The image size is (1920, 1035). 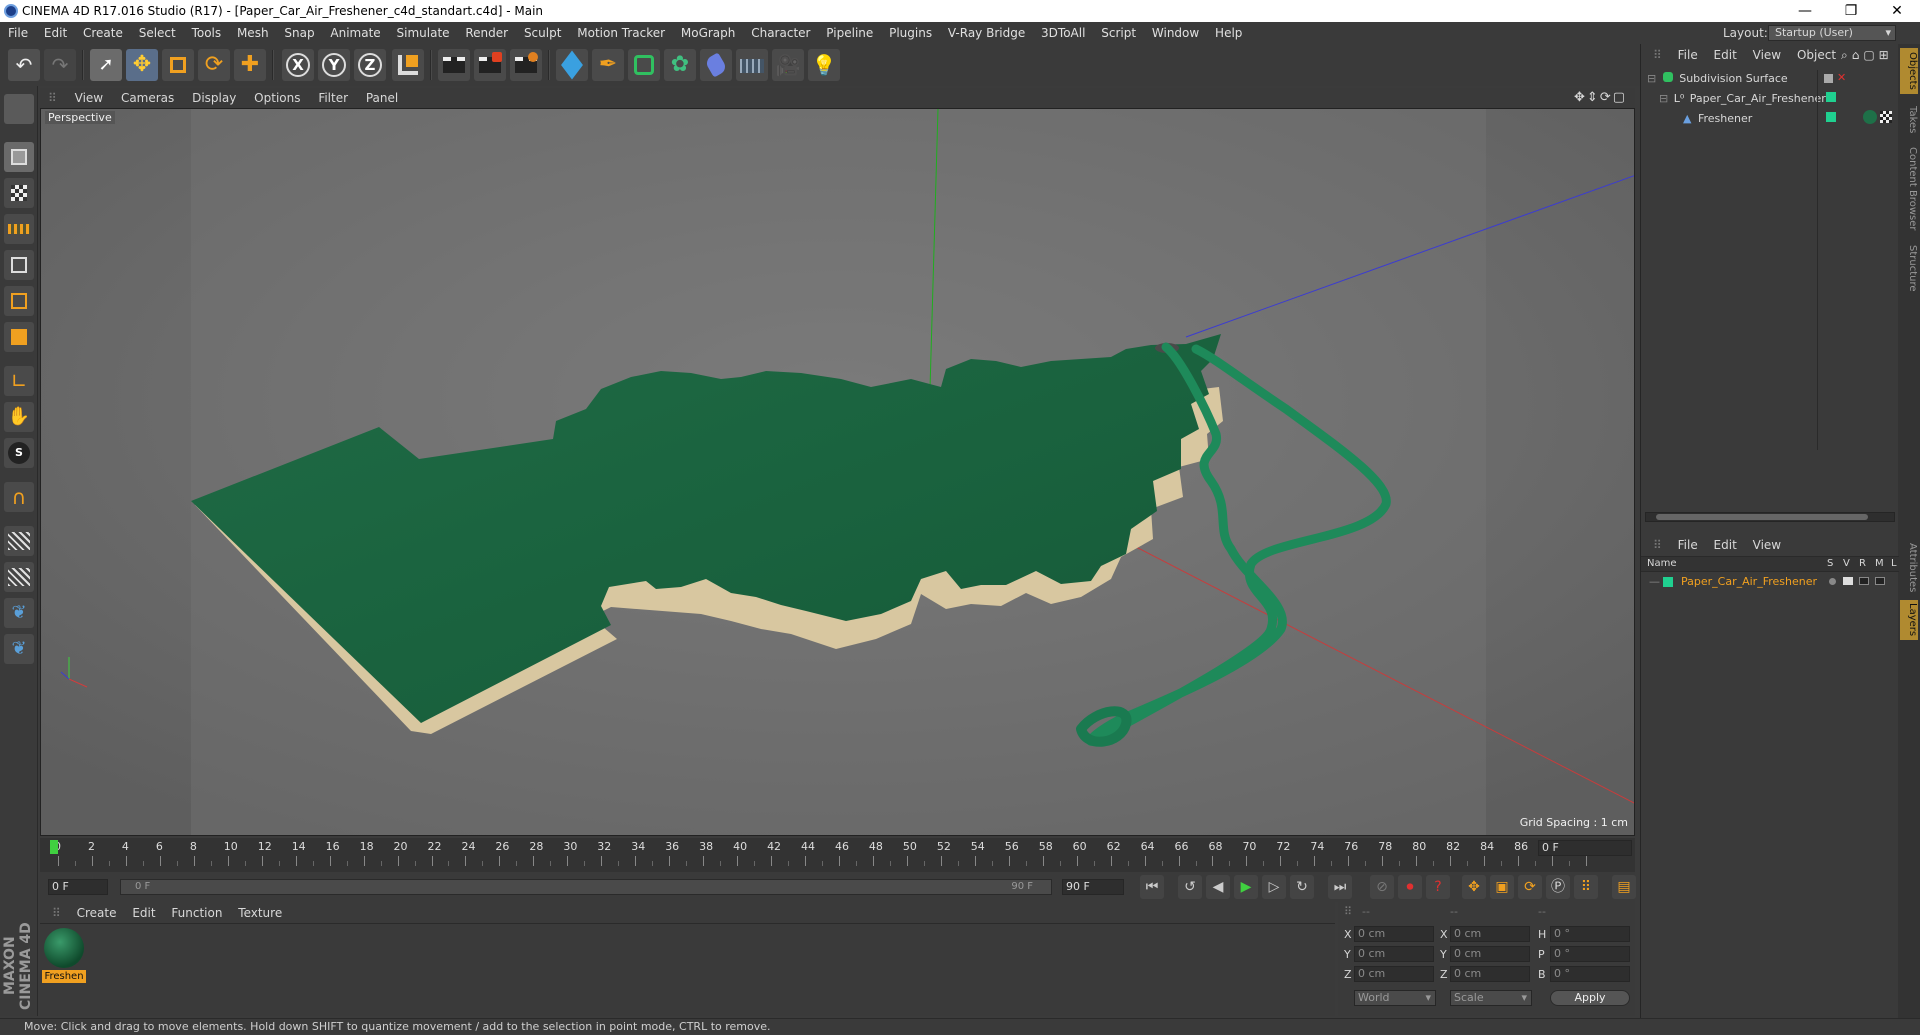 I want to click on position-y-field: 0 cm, so click(x=1394, y=954).